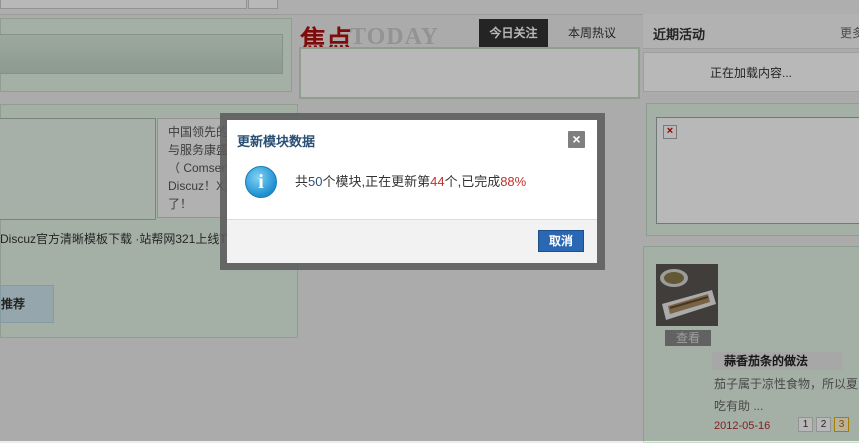 This screenshot has height=443, width=859. Describe the element at coordinates (576, 139) in the screenshot. I see `close-icon: ×` at that location.